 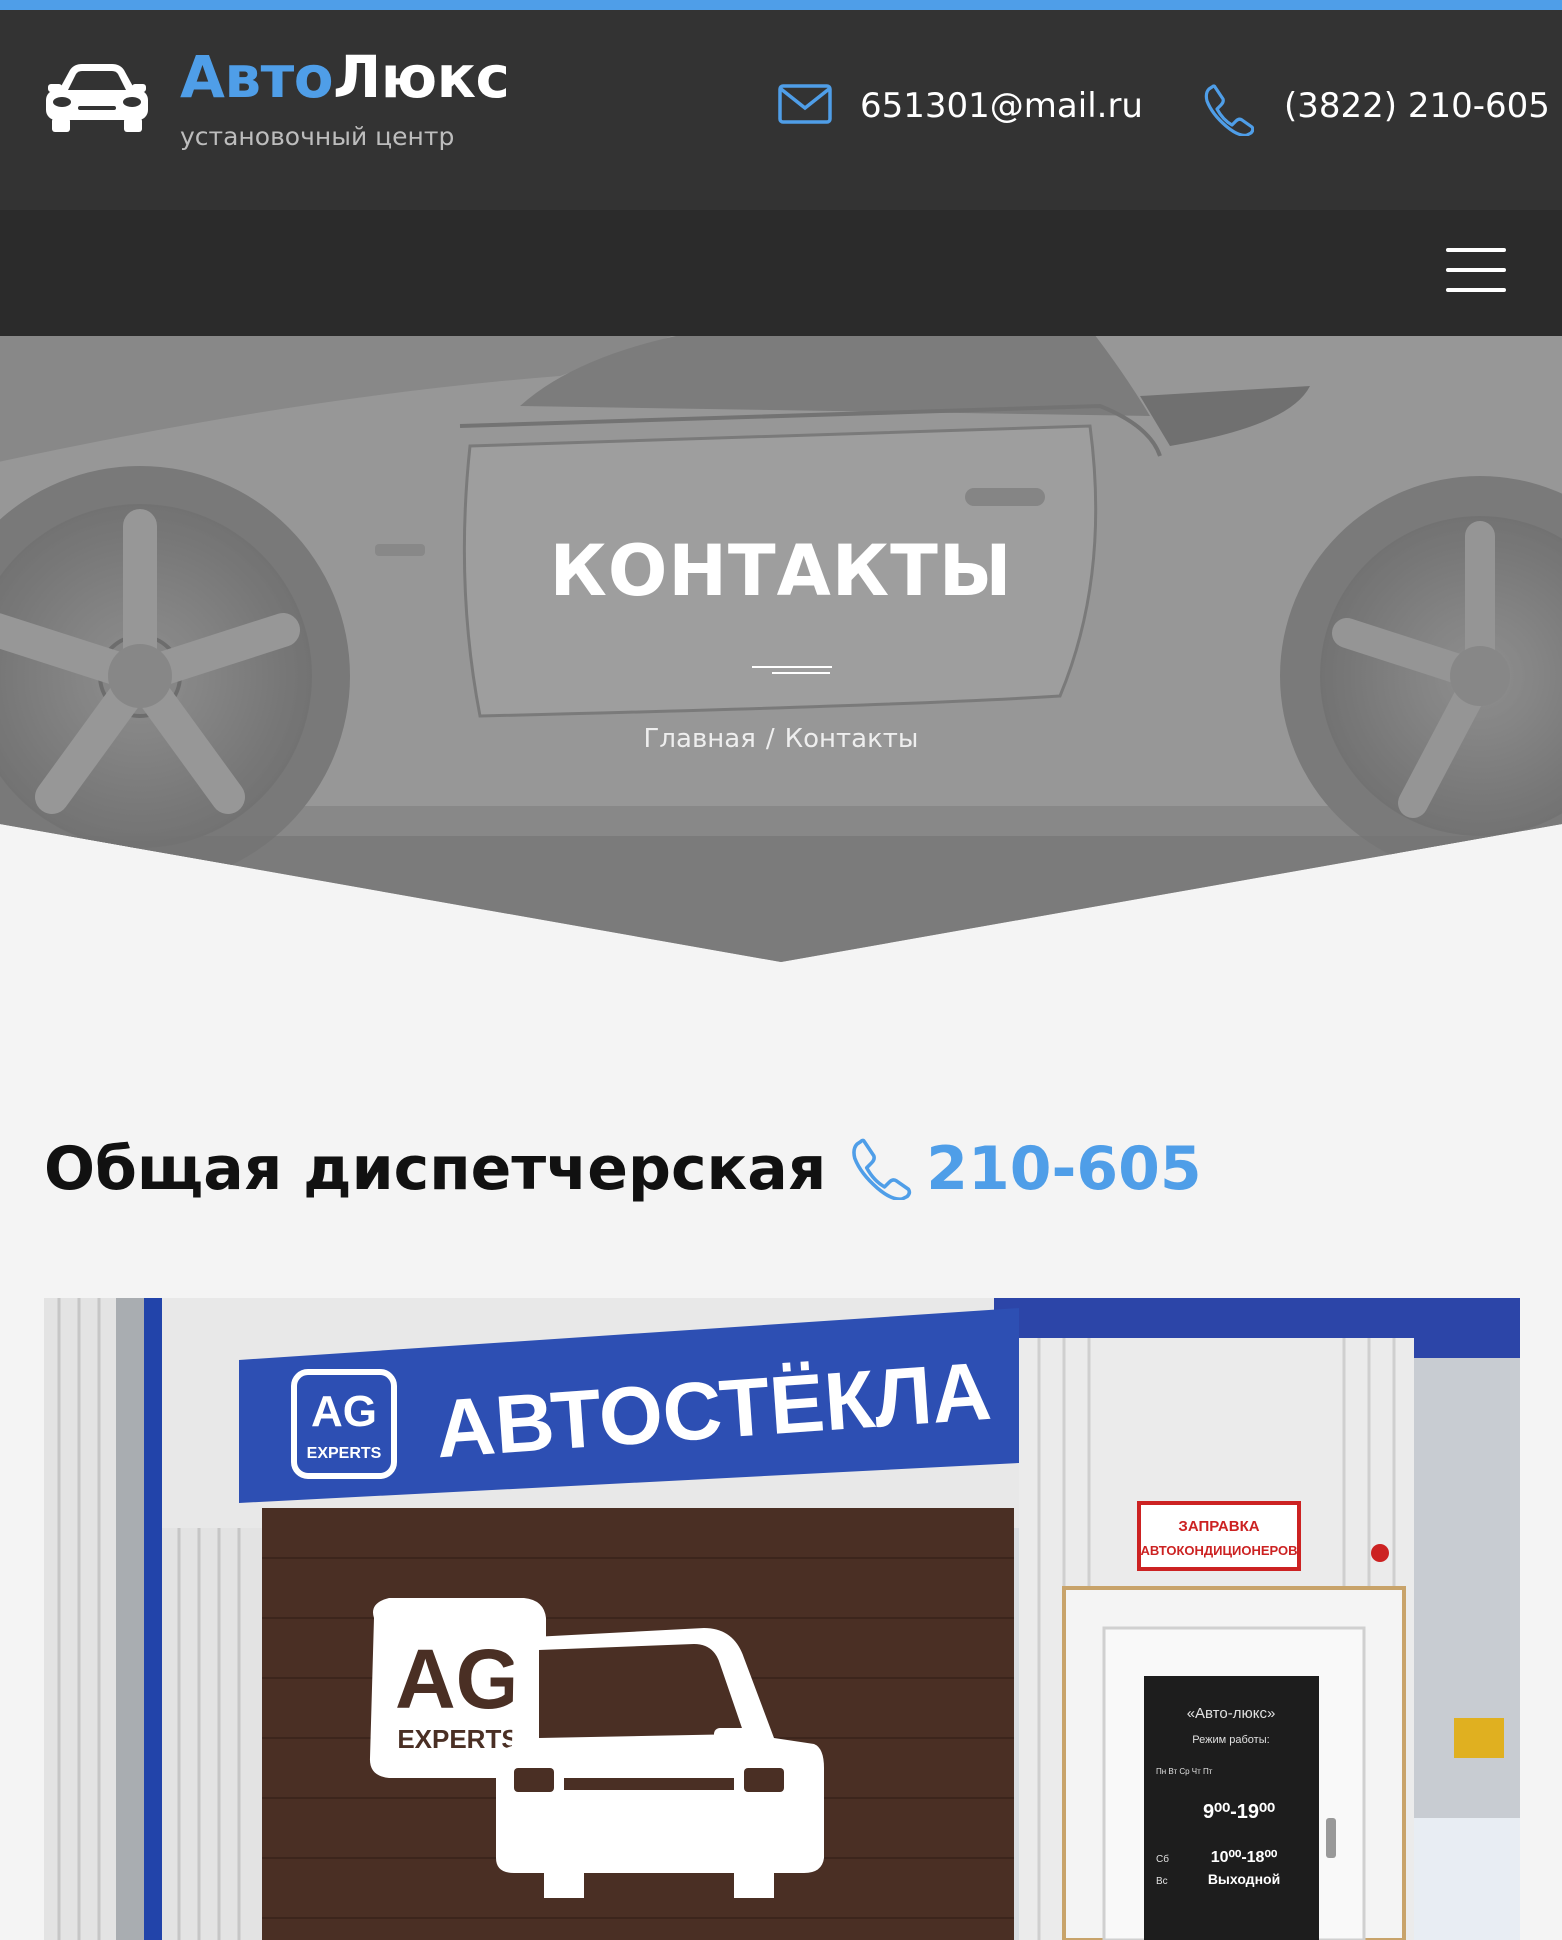 I want to click on title-divider-short, so click(x=801, y=673).